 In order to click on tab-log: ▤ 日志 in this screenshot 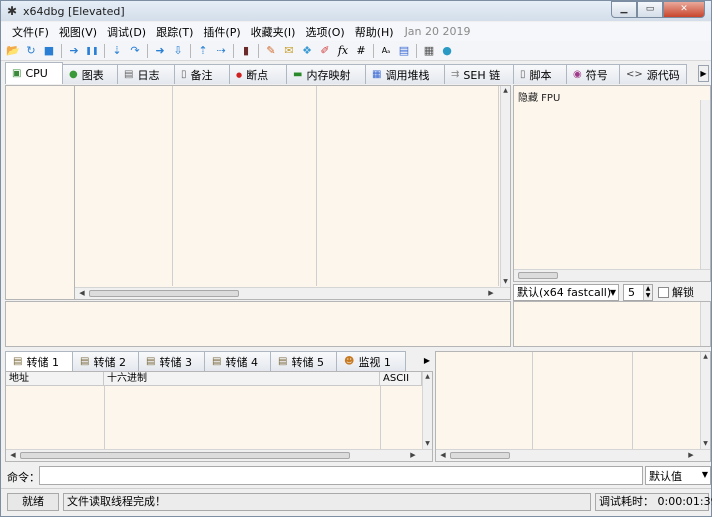, I will do `click(146, 74)`.